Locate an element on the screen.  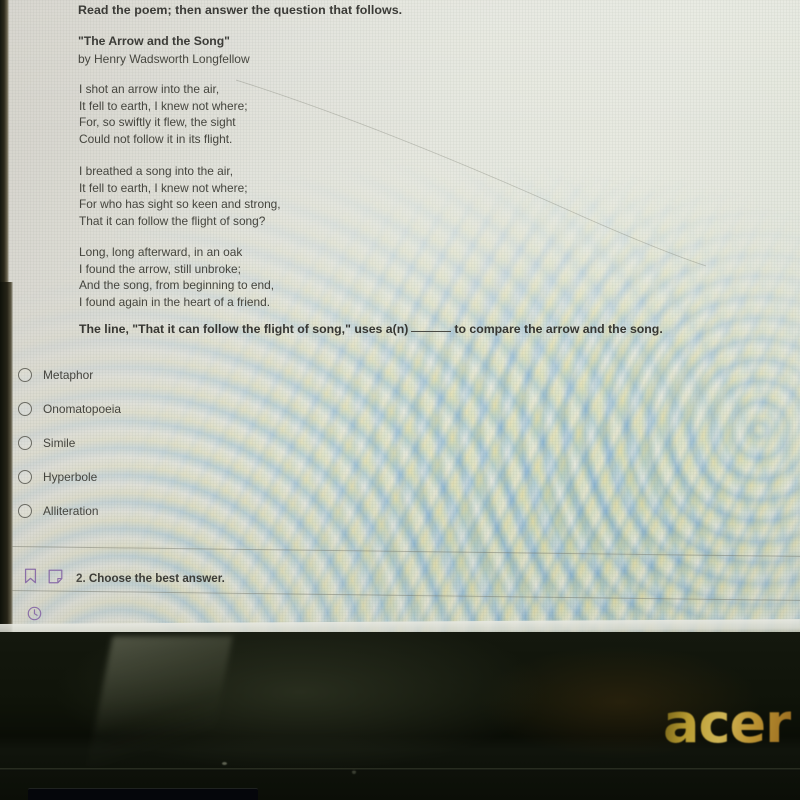
footer-instruction: 2. Choose the best answer. is located at coordinates (150, 578).